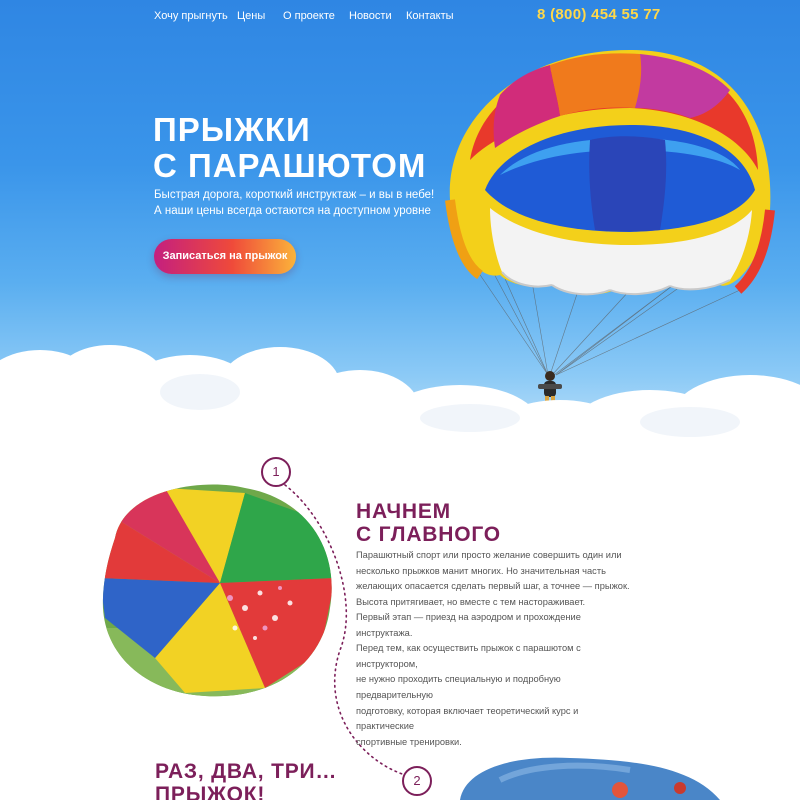  Describe the element at coordinates (403, 511) in the screenshot. I see `section1-title-line1: НАЧНЕМ` at that location.